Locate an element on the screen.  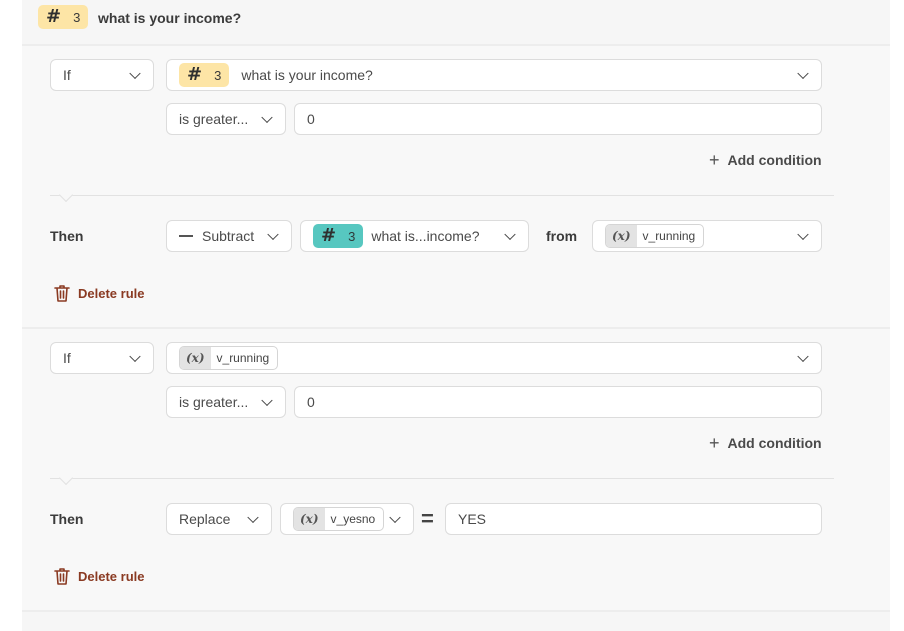
rule-1-if-select: If is located at coordinates (102, 75).